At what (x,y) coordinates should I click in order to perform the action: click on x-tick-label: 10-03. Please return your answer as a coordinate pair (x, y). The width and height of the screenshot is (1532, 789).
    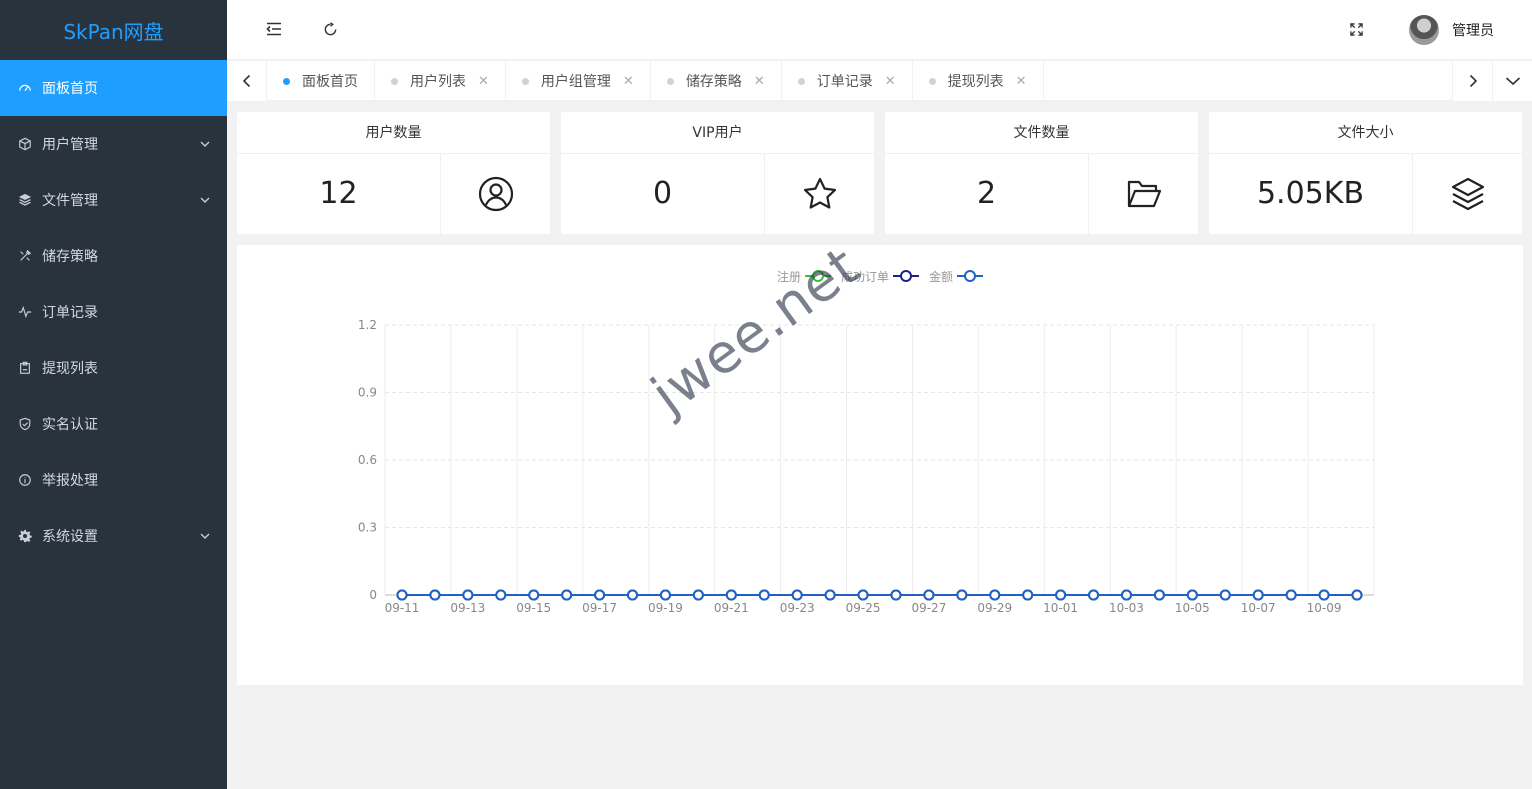
    Looking at the image, I should click on (1126, 608).